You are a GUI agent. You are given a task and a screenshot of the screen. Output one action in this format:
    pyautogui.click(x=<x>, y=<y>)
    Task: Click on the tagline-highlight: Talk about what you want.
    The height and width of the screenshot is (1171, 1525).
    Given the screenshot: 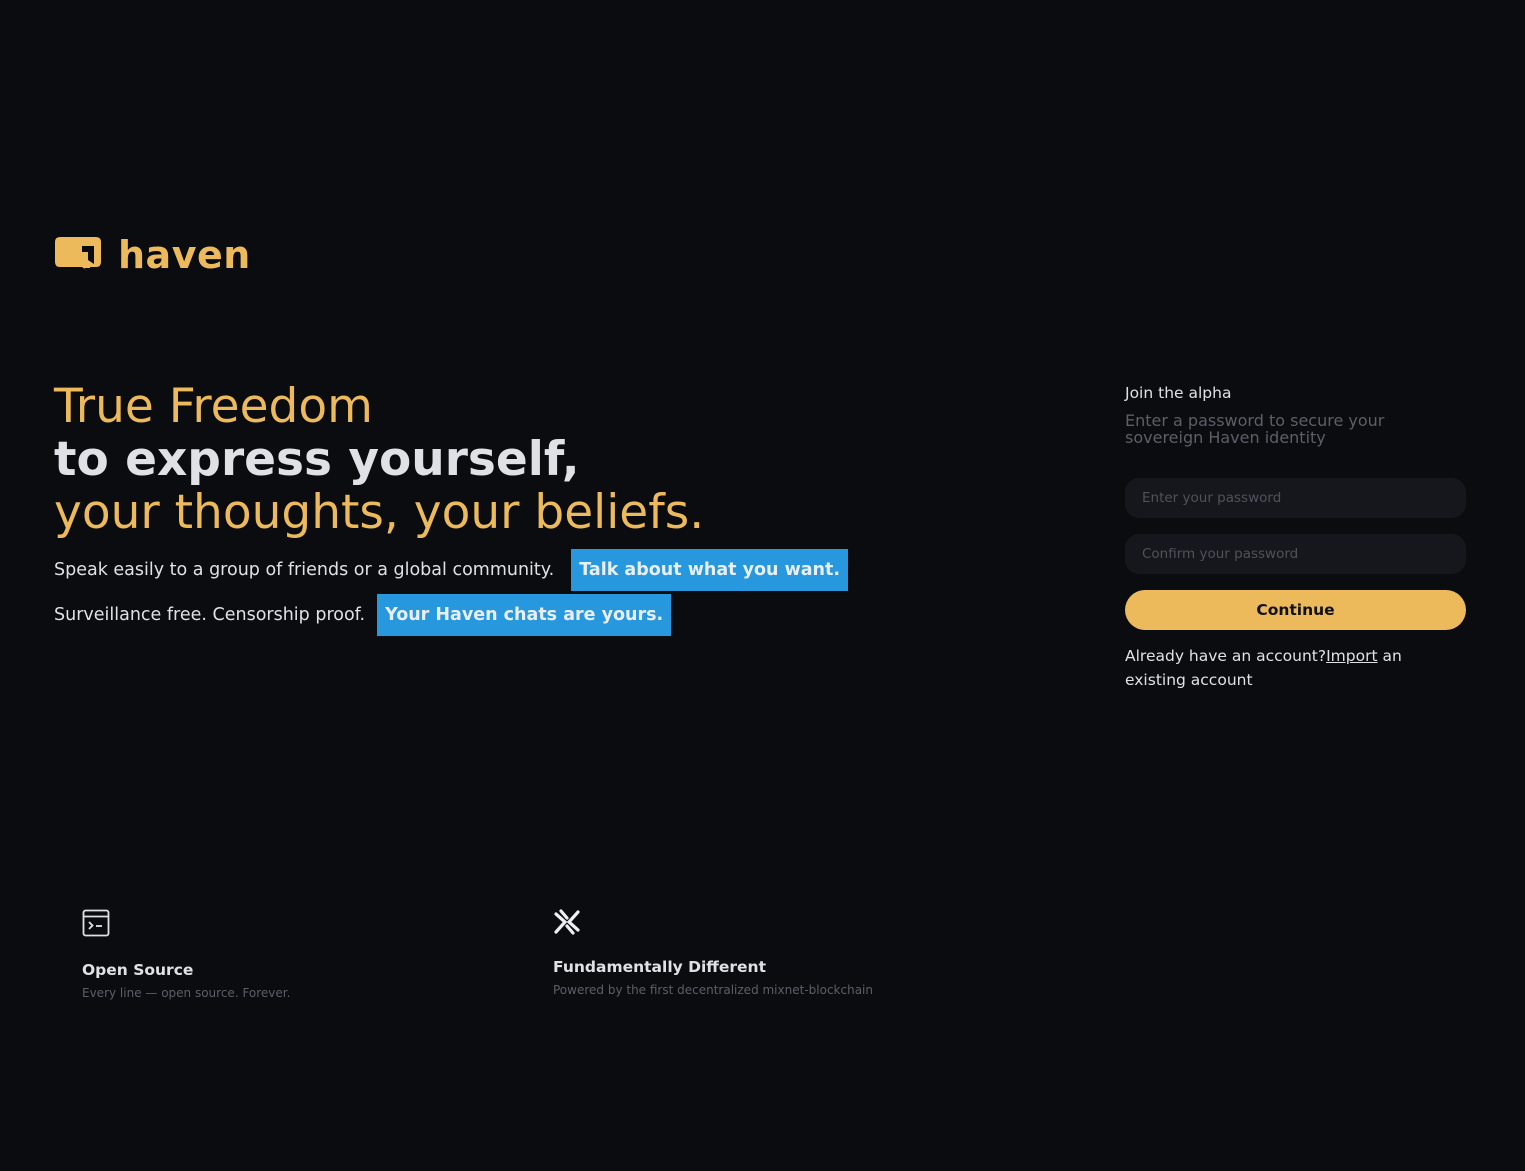 What is the action you would take?
    pyautogui.click(x=710, y=570)
    